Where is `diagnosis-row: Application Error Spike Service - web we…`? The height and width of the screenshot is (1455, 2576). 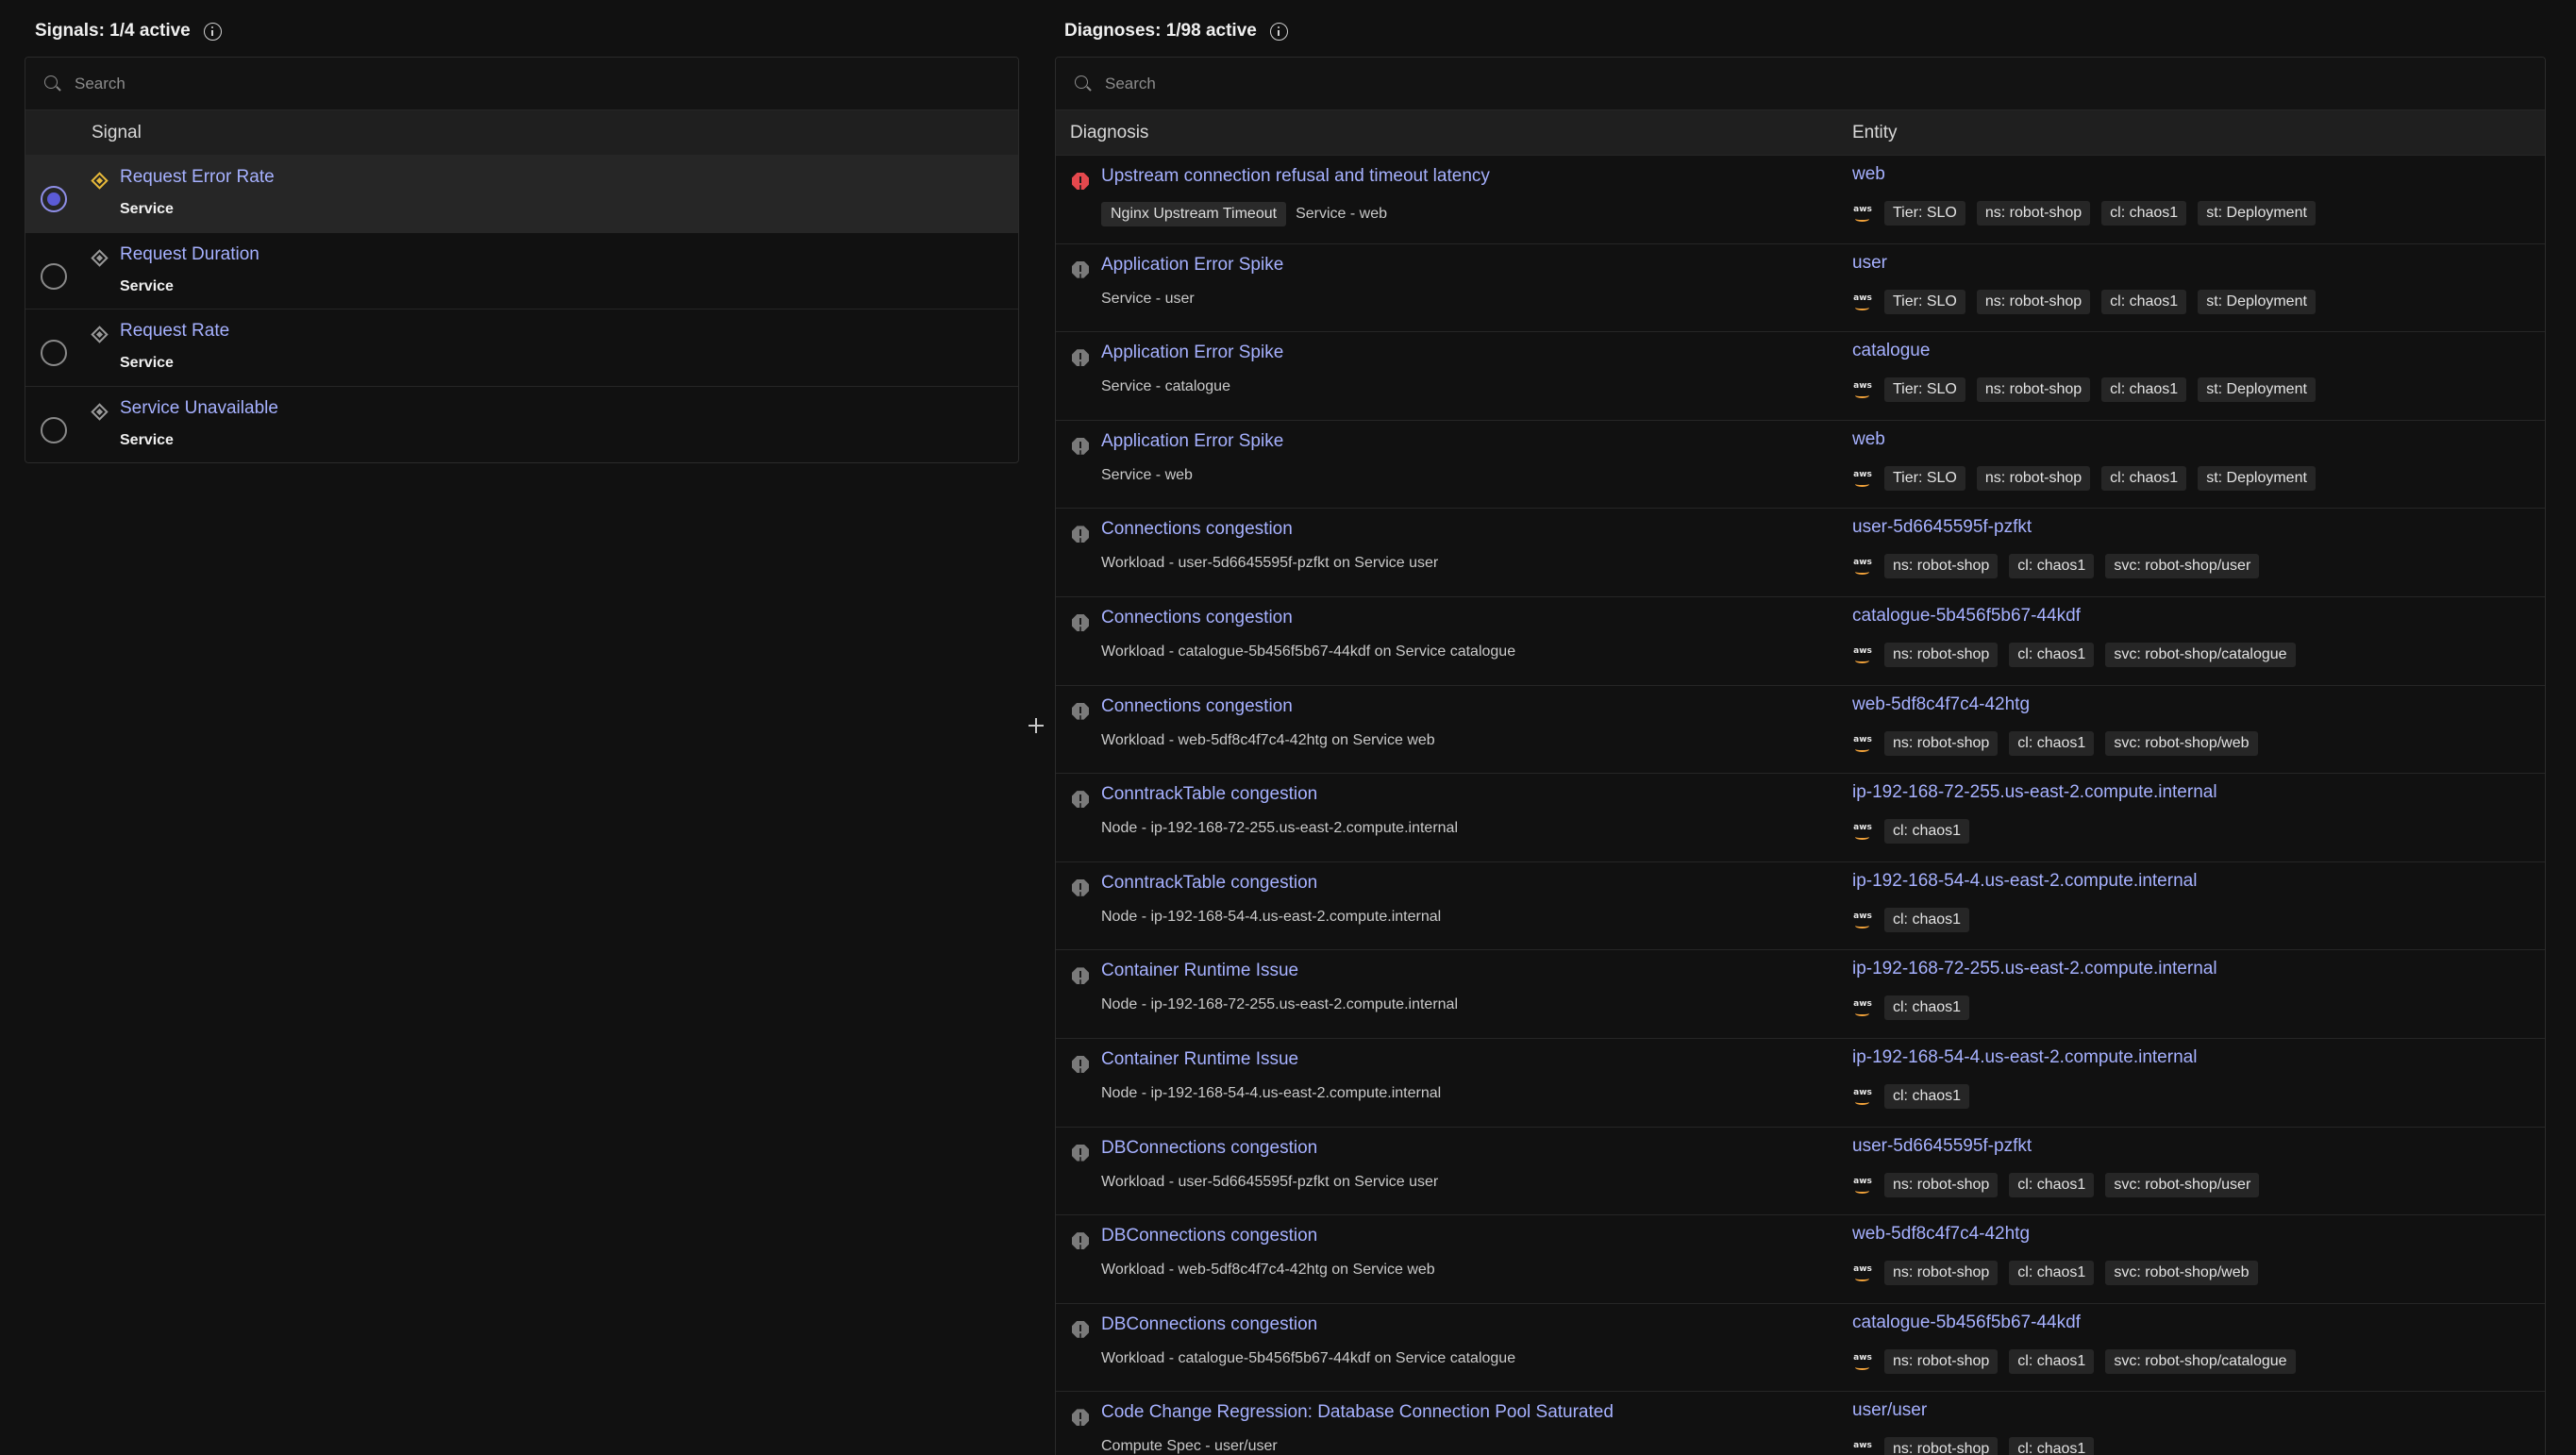
diagnosis-row: Application Error Spike Service - web we… is located at coordinates (1800, 465).